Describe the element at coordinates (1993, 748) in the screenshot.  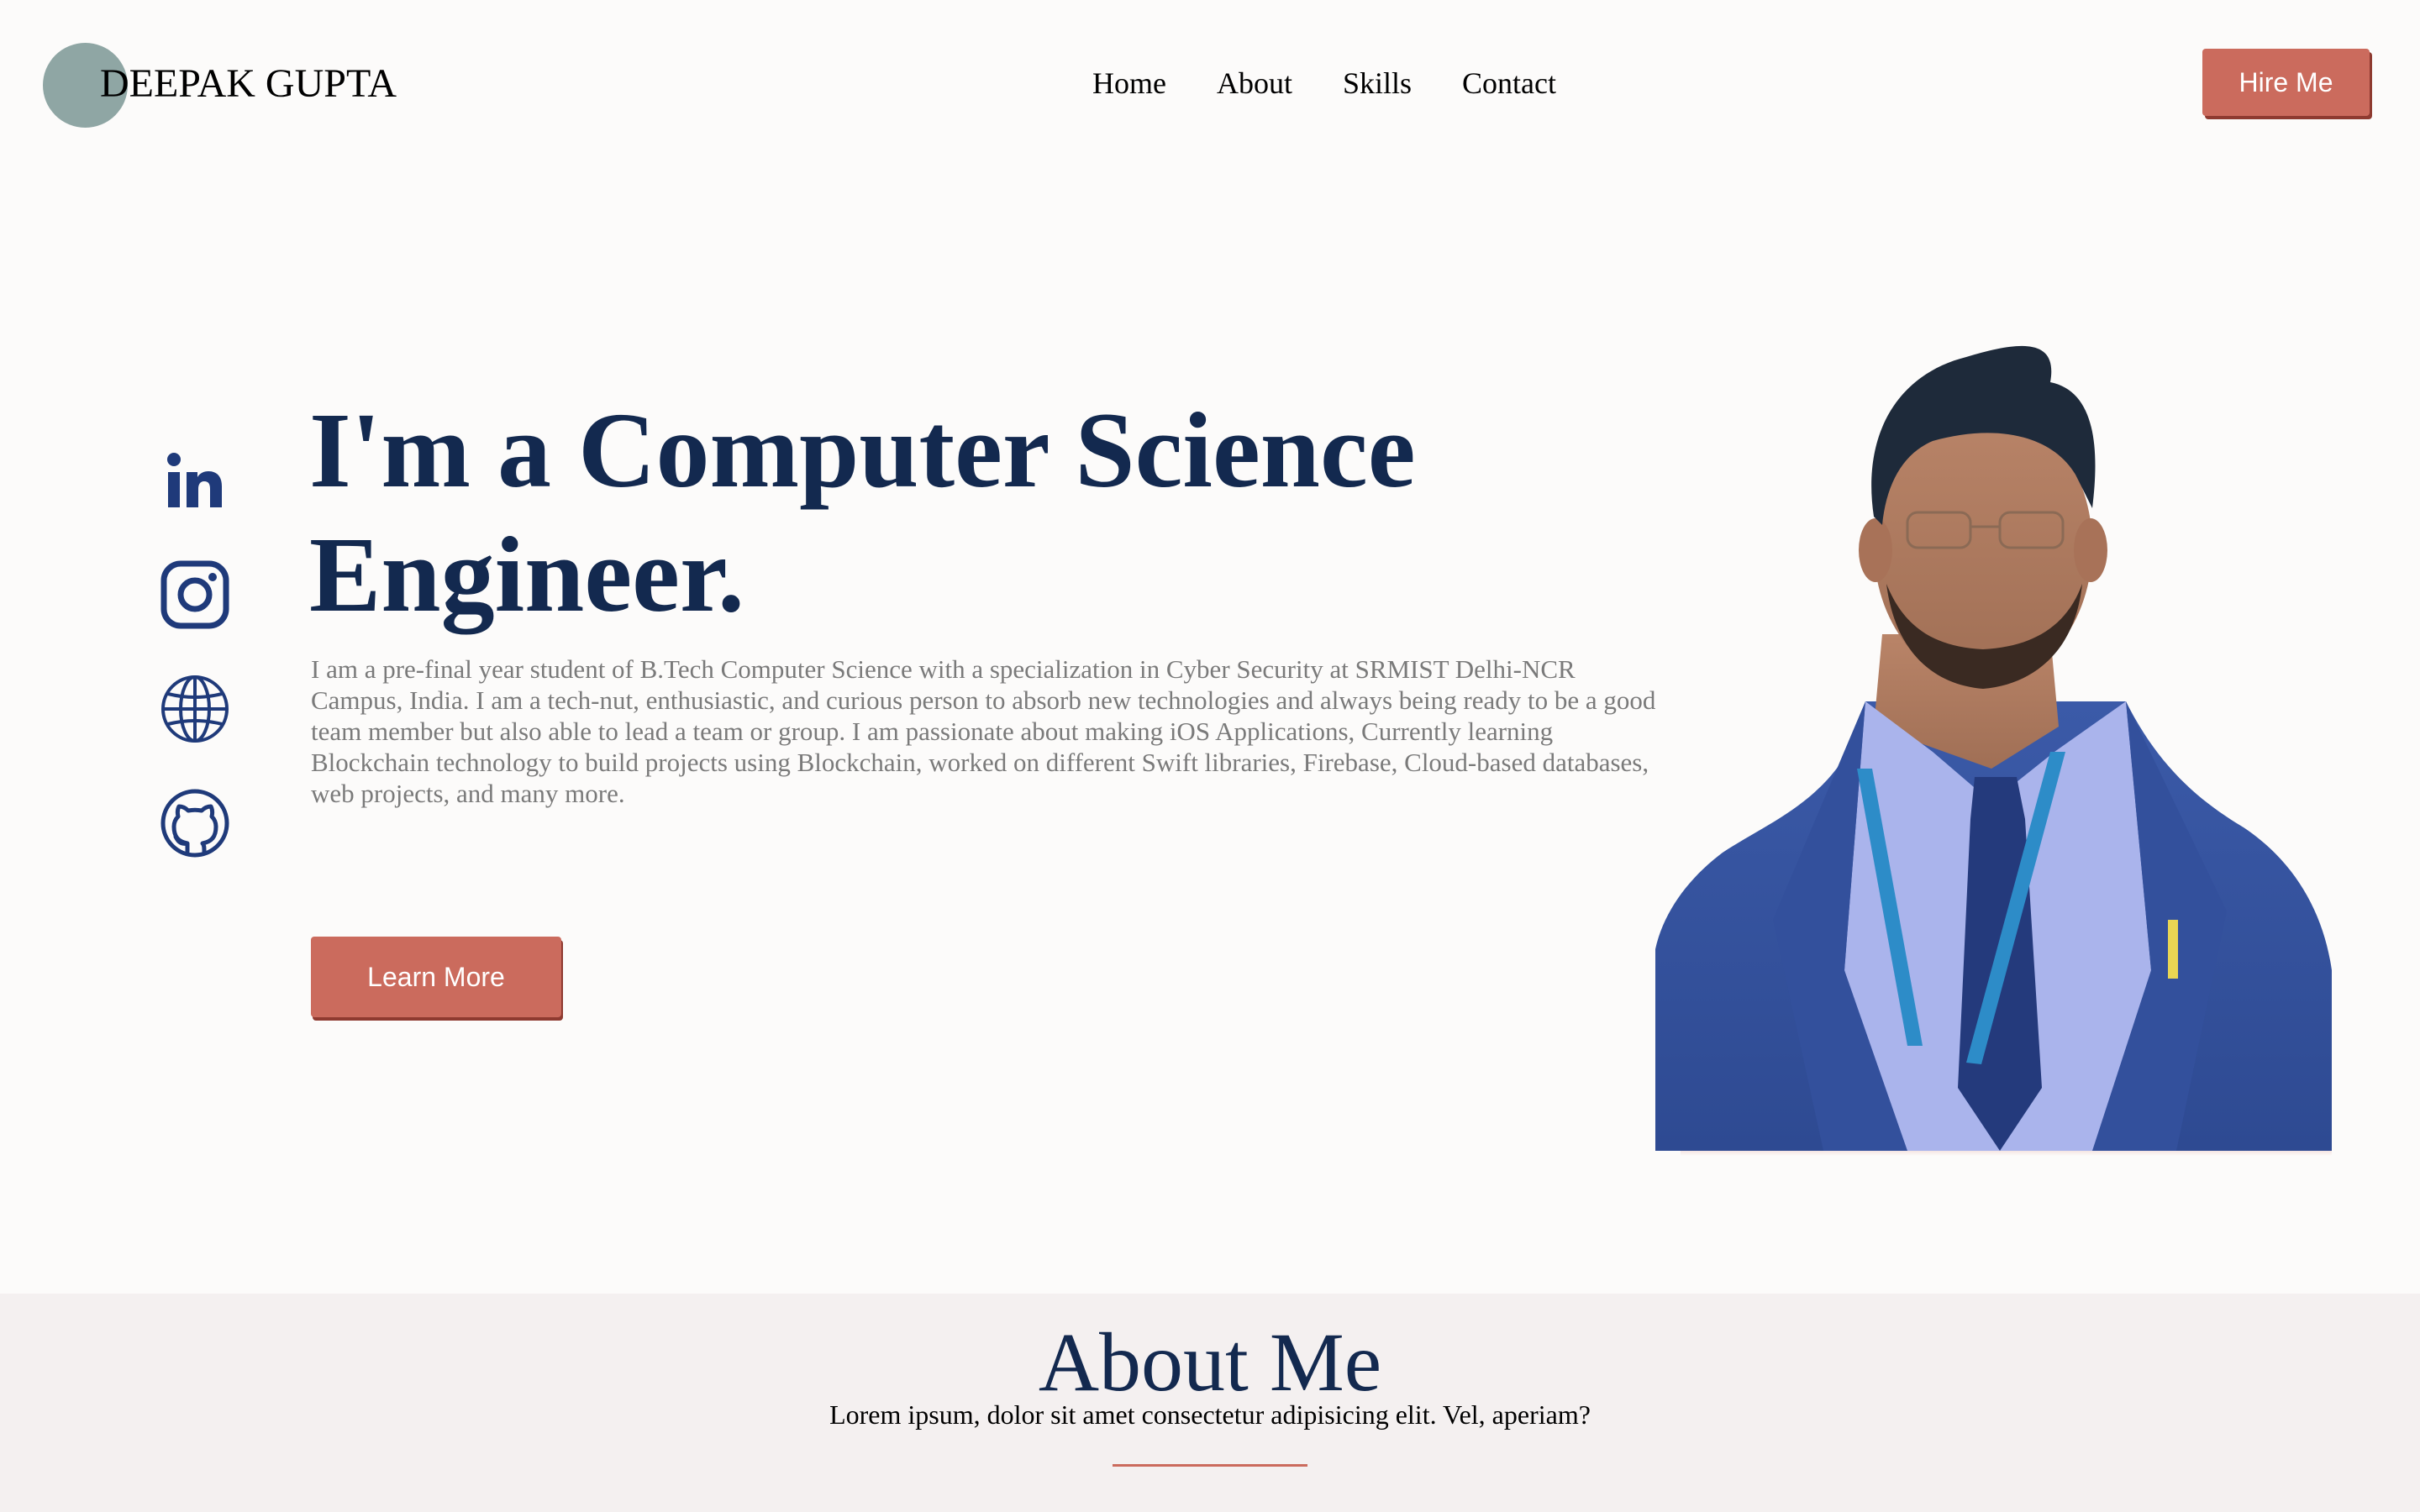
I see `profile-photo` at that location.